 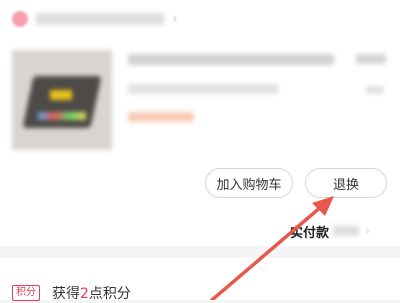 I want to click on product-title-blurred, so click(x=231, y=59).